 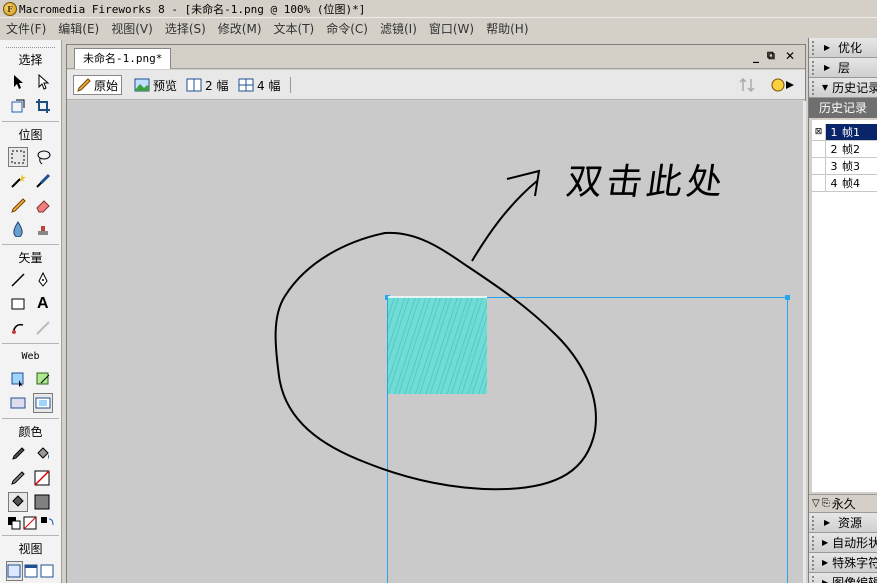 I want to click on frame-row-4: 4 帧4, so click(x=844, y=183).